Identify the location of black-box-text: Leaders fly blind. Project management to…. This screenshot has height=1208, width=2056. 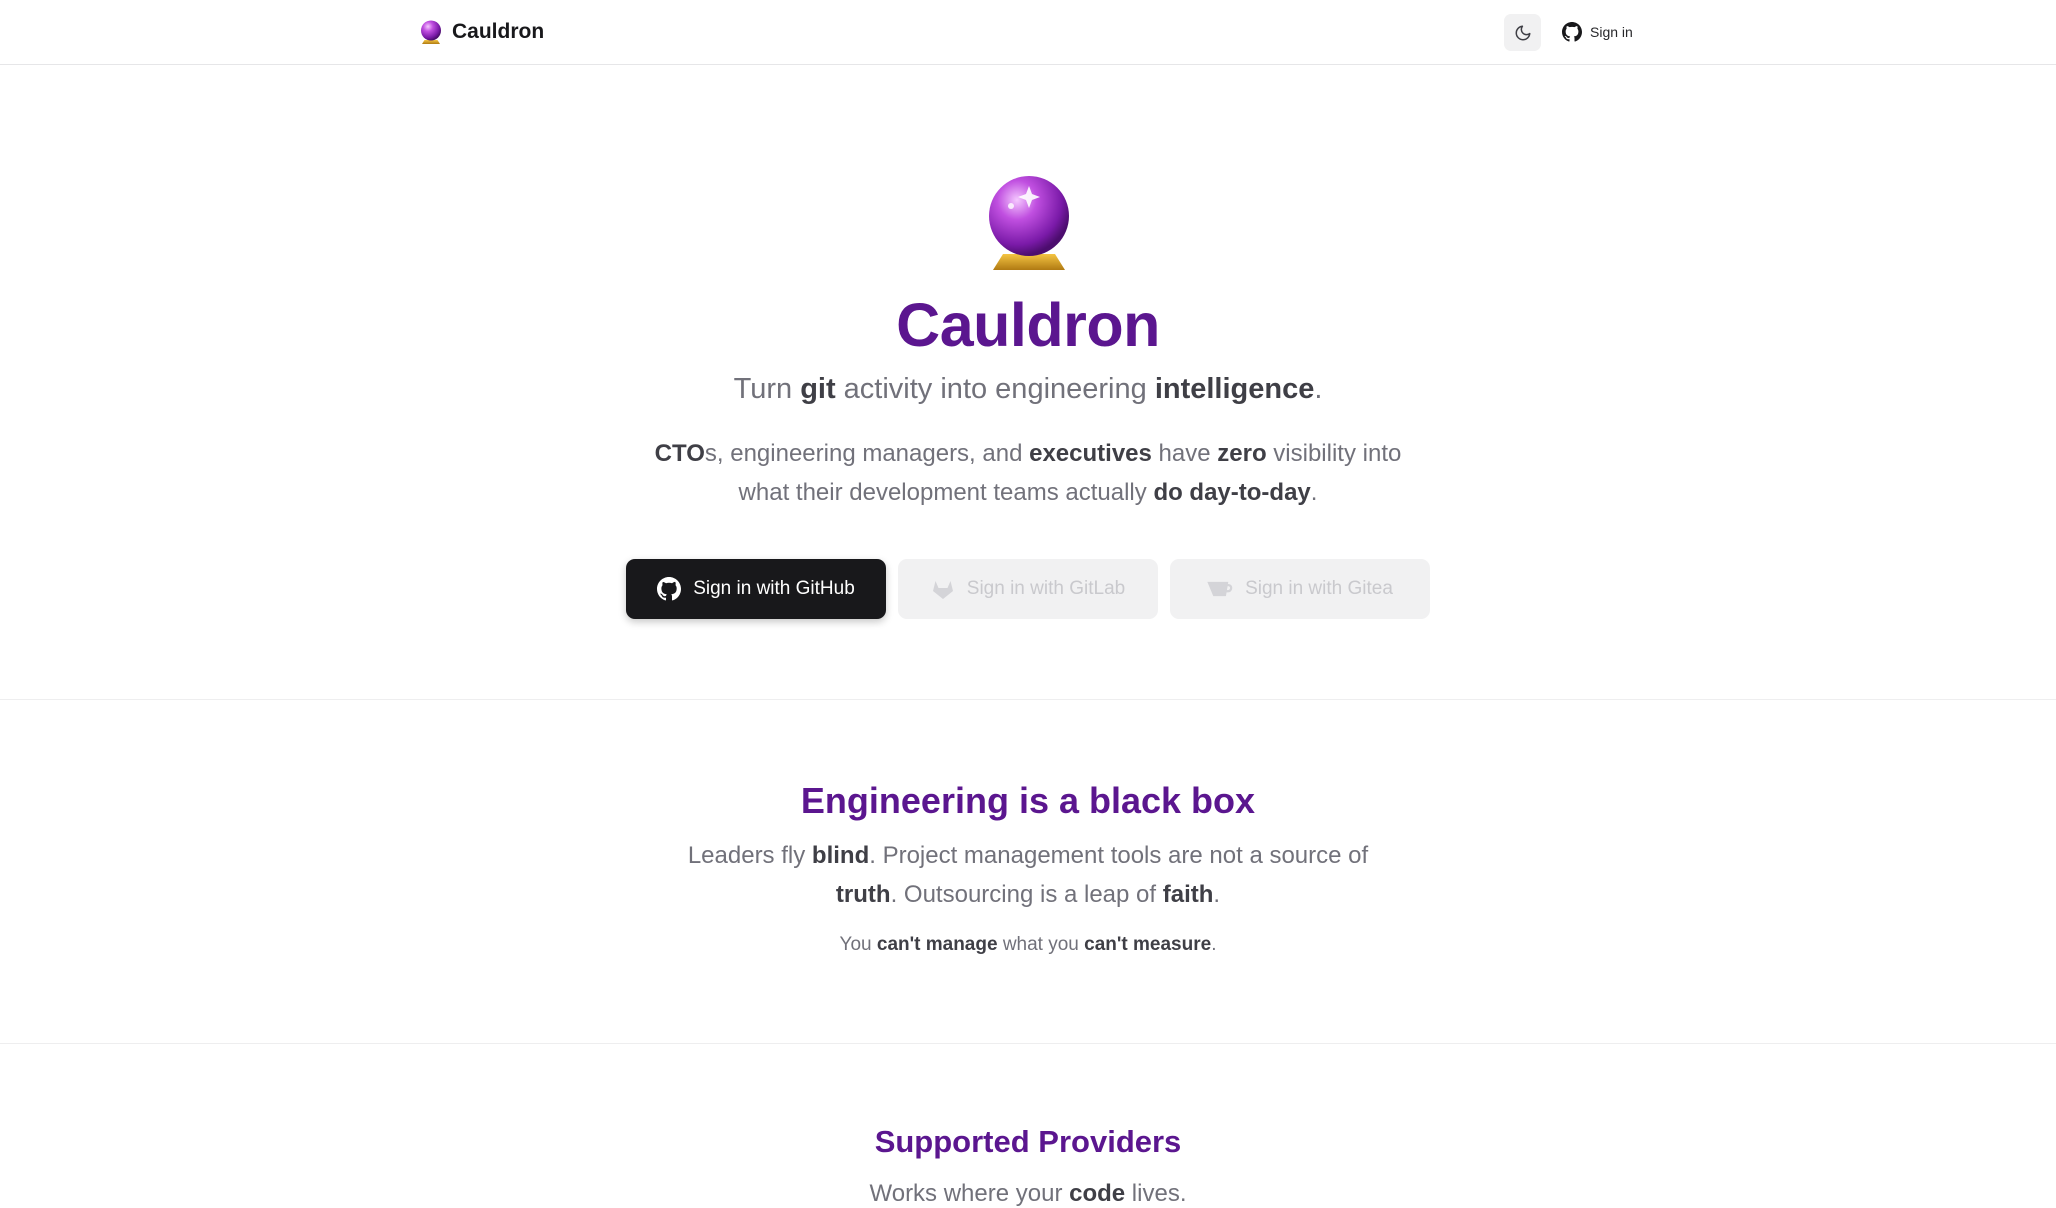
(1028, 875).